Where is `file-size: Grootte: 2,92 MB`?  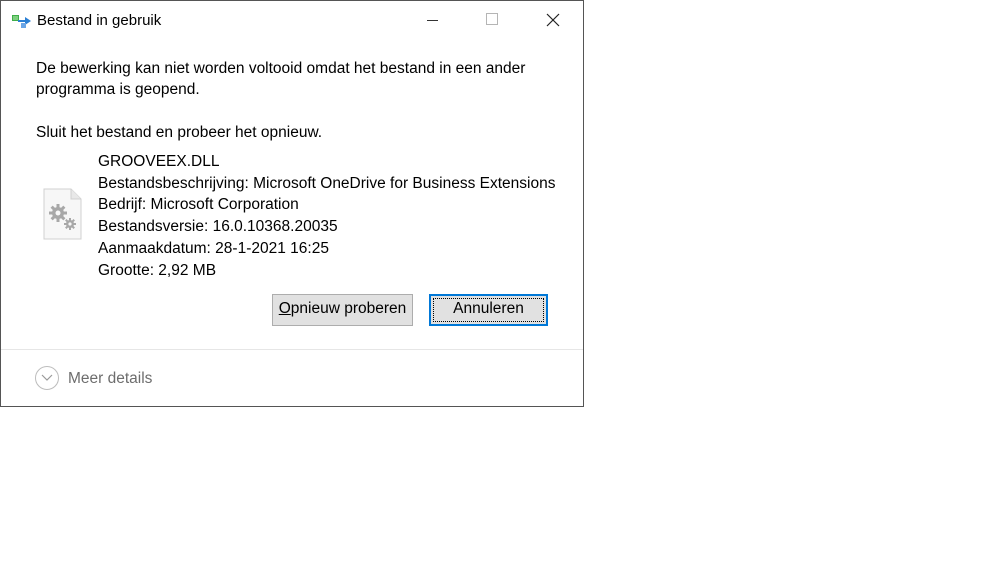
file-size: Grootte: 2,92 MB is located at coordinates (157, 270).